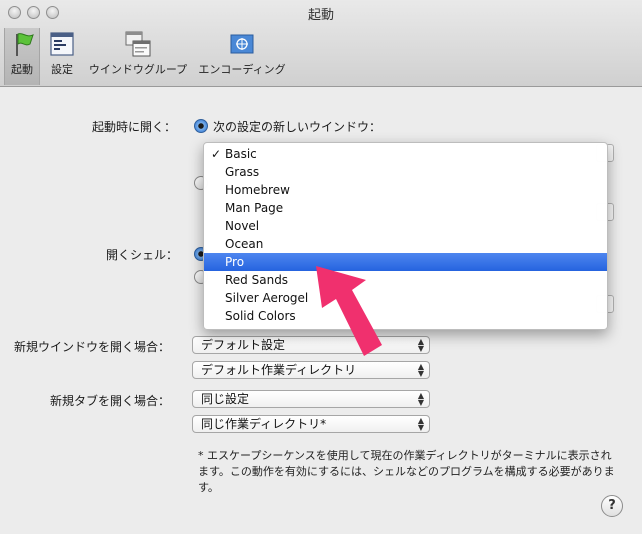  What do you see at coordinates (405, 244) in the screenshot?
I see `menu-item-ocean: Ocean` at bounding box center [405, 244].